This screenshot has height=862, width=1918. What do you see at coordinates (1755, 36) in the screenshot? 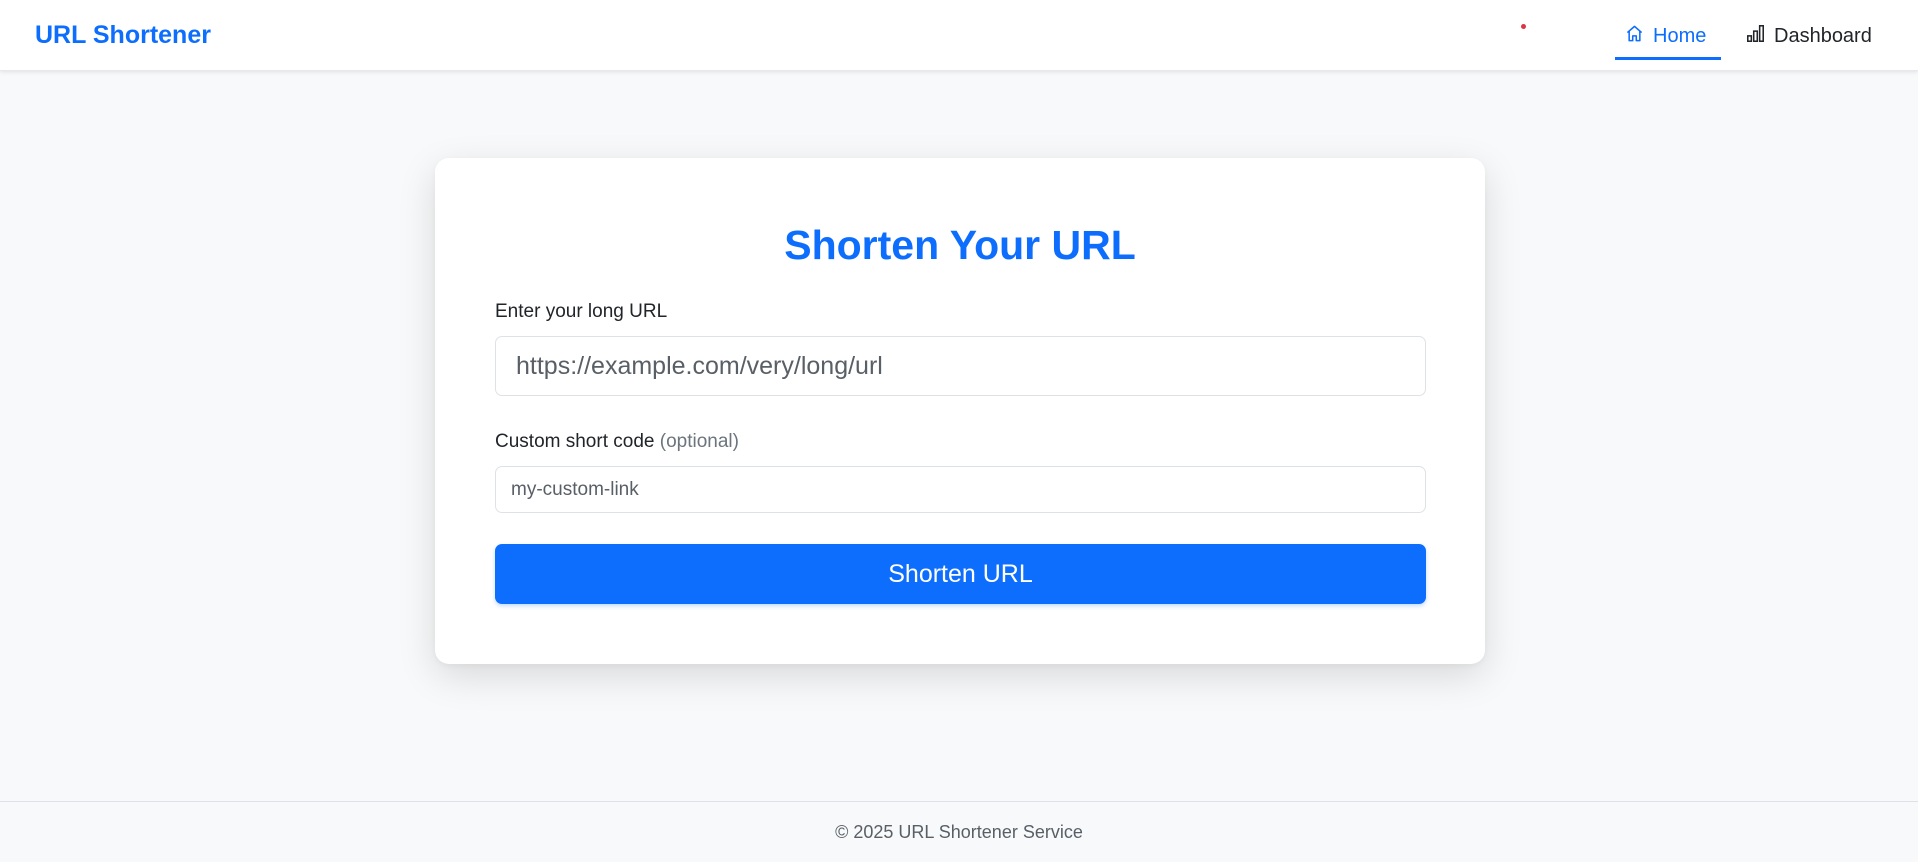
I see `bar-chart-icon` at bounding box center [1755, 36].